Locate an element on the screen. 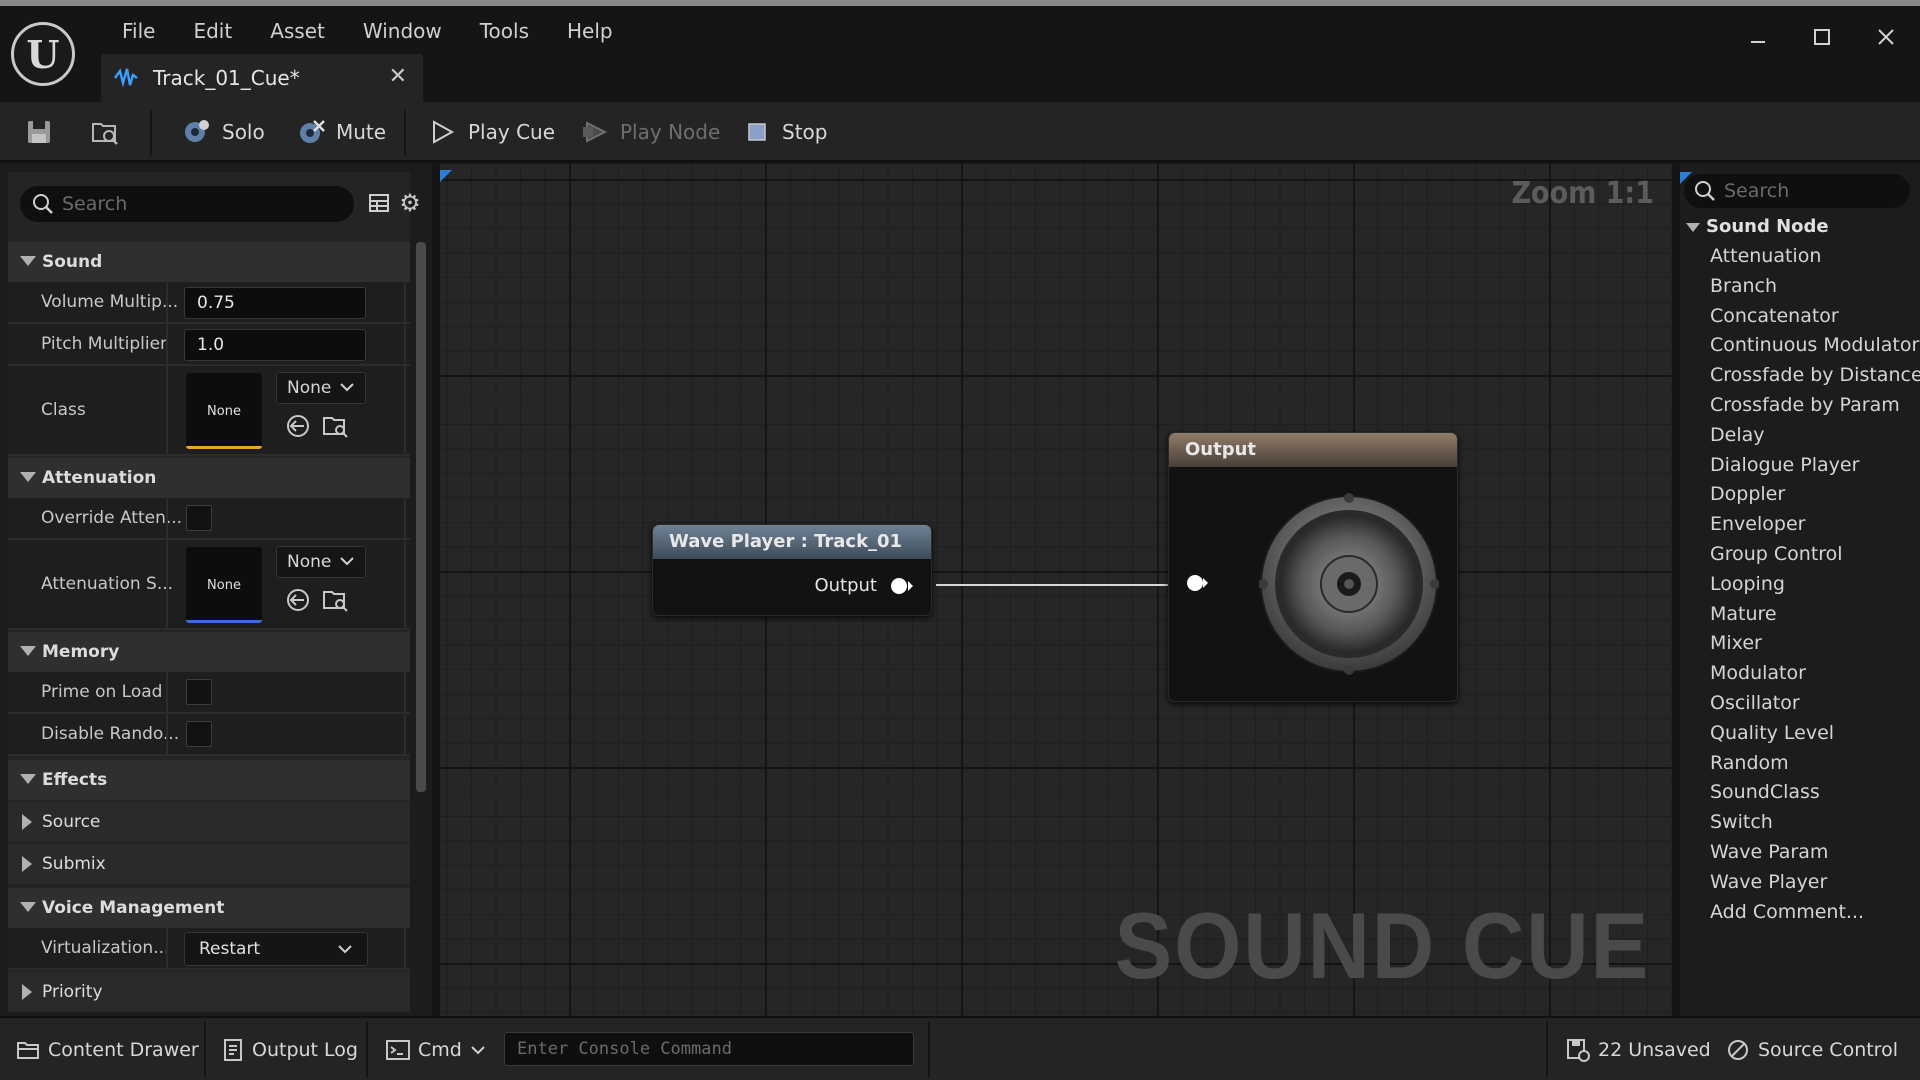 The image size is (1920, 1080). solo-button: Solo is located at coordinates (223, 132).